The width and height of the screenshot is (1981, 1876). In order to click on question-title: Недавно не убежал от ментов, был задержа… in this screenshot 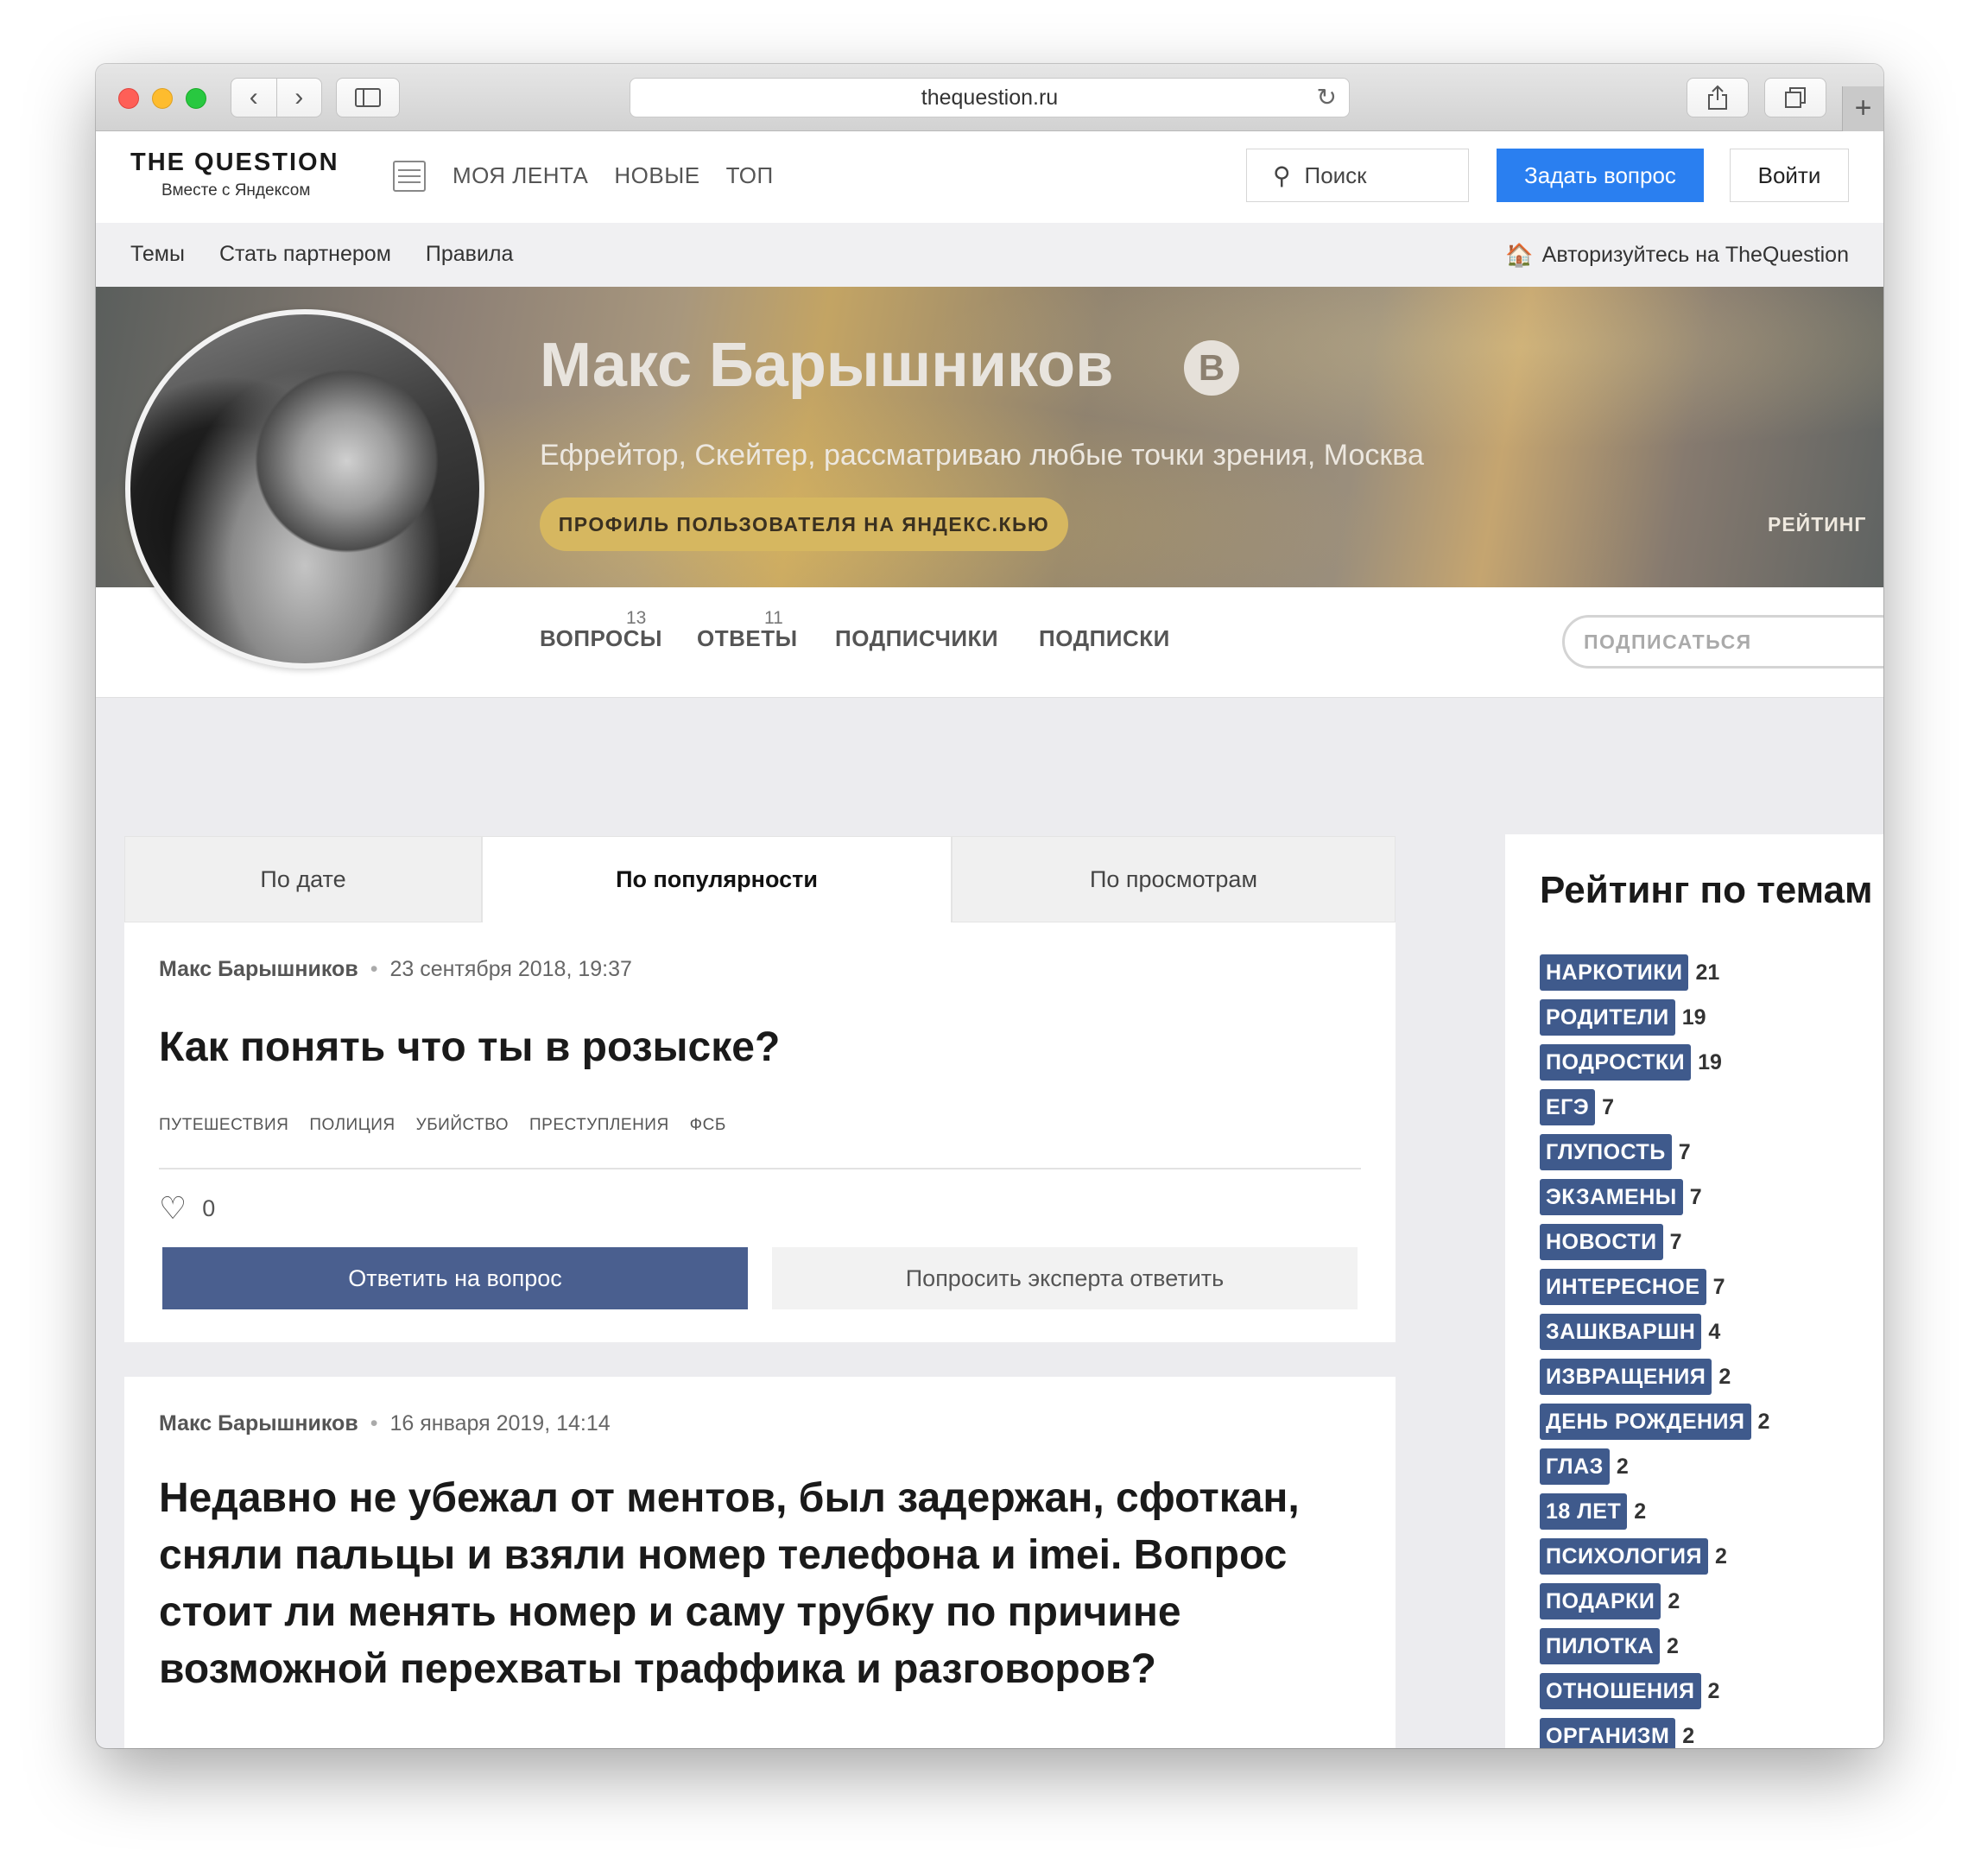, I will do `click(763, 1584)`.